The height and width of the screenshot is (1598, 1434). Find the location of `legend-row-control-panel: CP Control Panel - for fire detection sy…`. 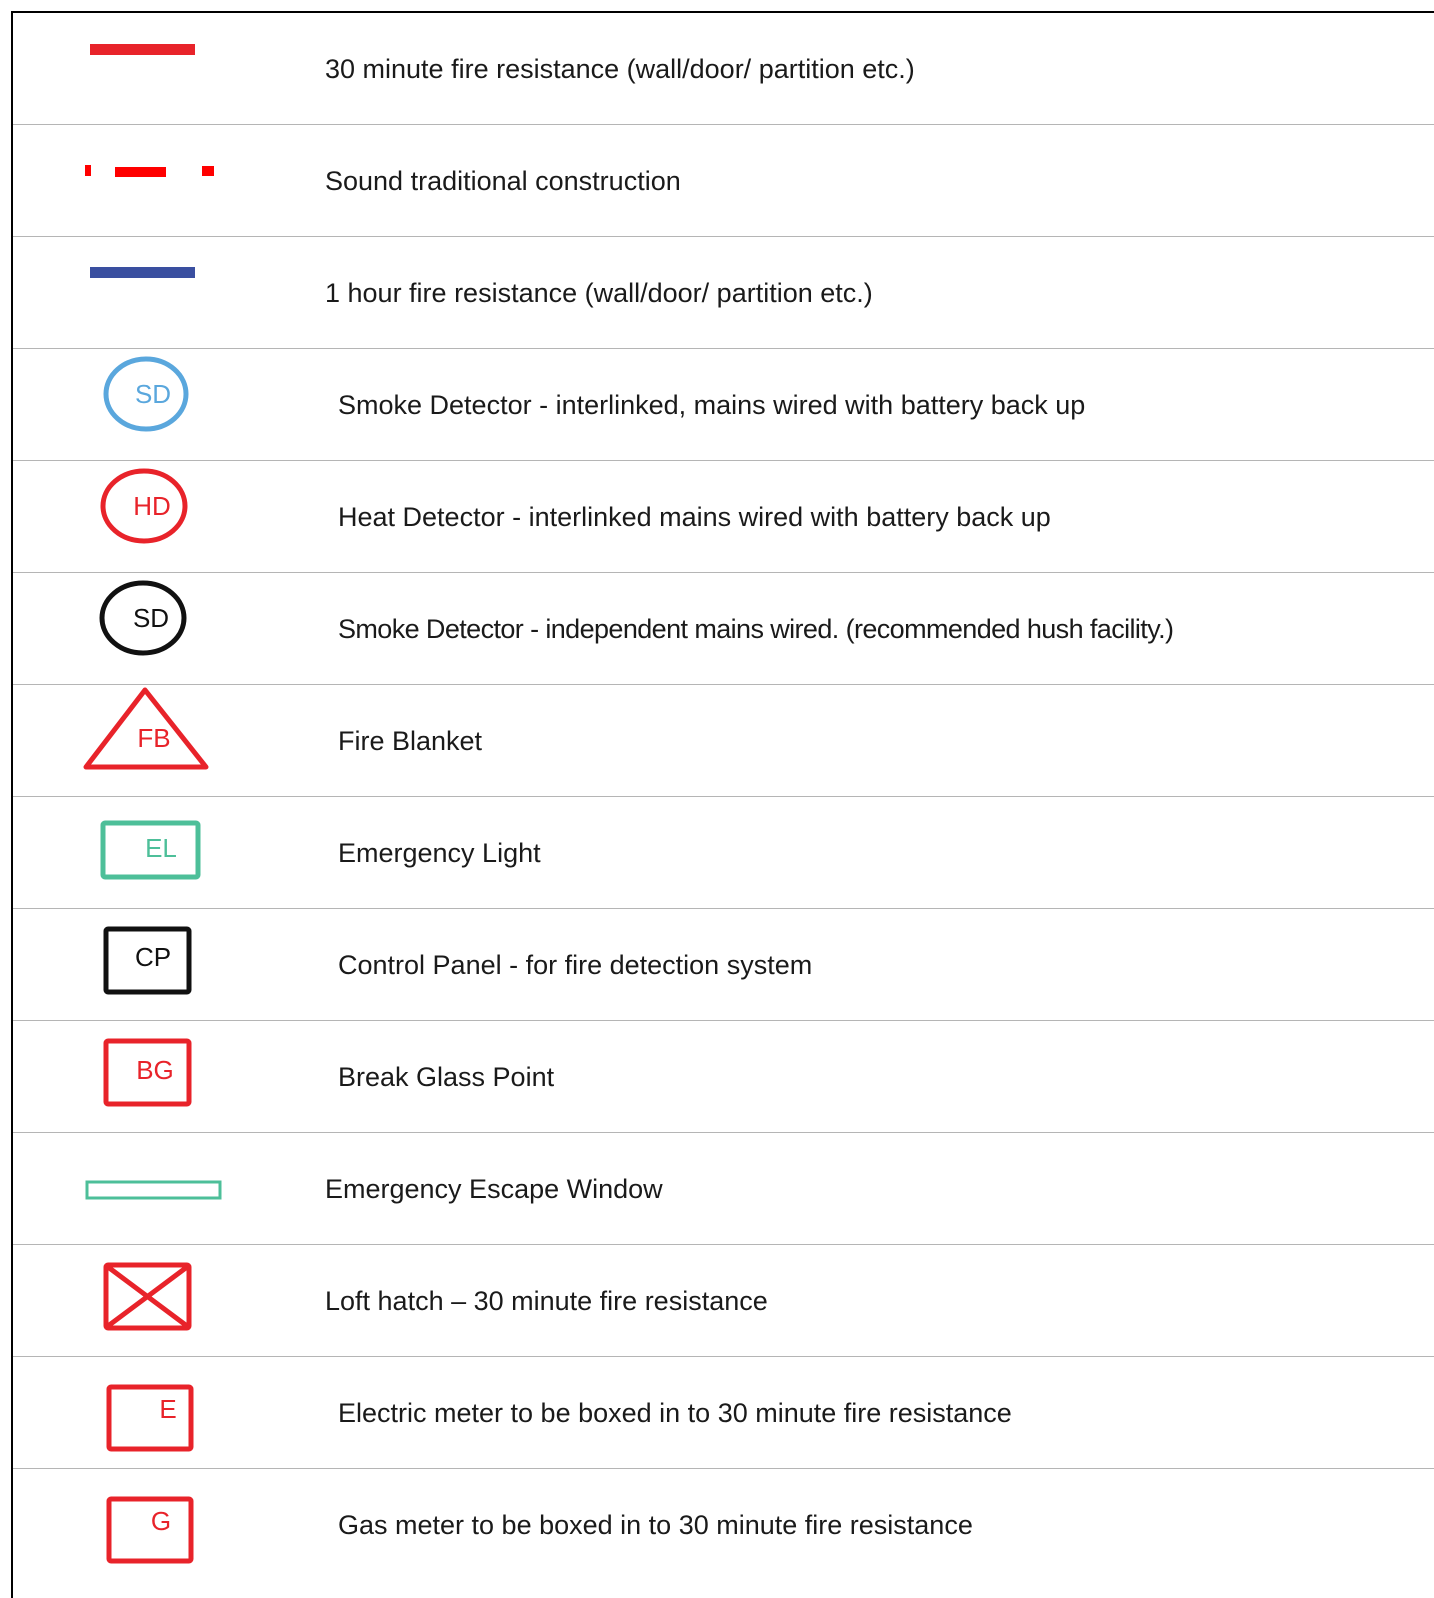

legend-row-control-panel: CP Control Panel - for fire detection sy… is located at coordinates (723, 965).